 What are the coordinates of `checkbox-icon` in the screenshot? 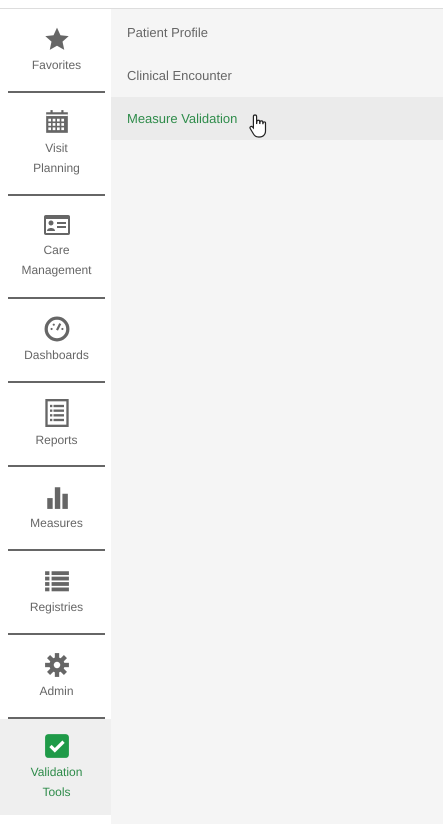 It's located at (57, 745).